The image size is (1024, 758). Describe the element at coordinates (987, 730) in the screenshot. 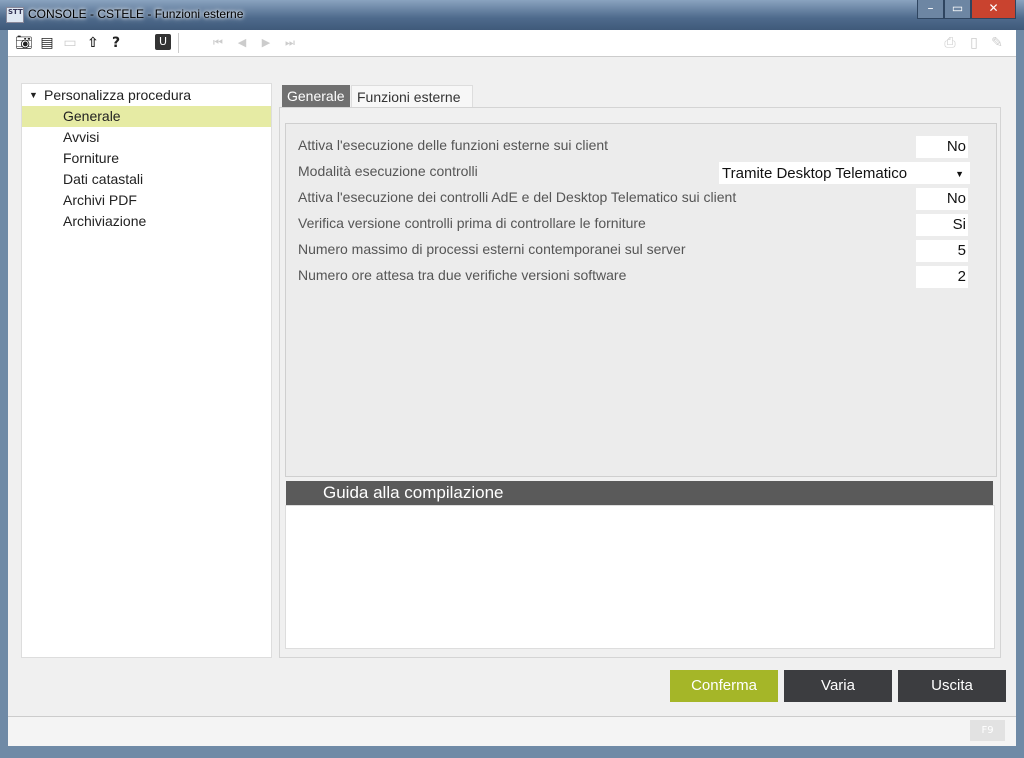

I see `f9-button: F9` at that location.